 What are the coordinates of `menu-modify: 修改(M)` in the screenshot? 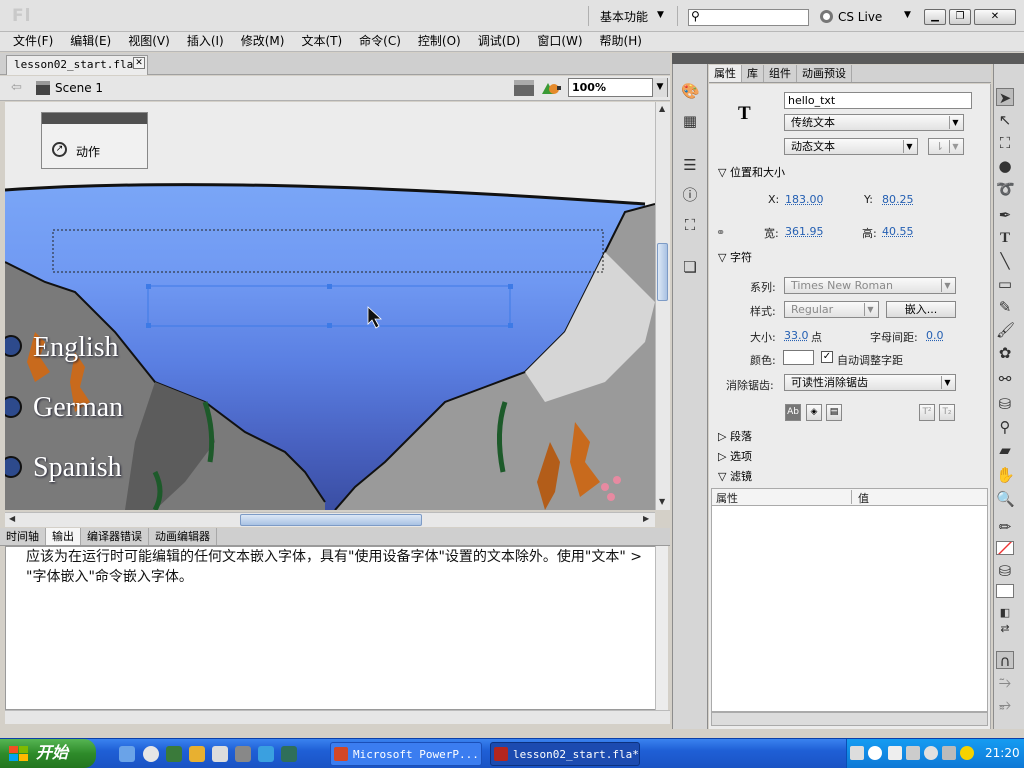 It's located at (263, 41).